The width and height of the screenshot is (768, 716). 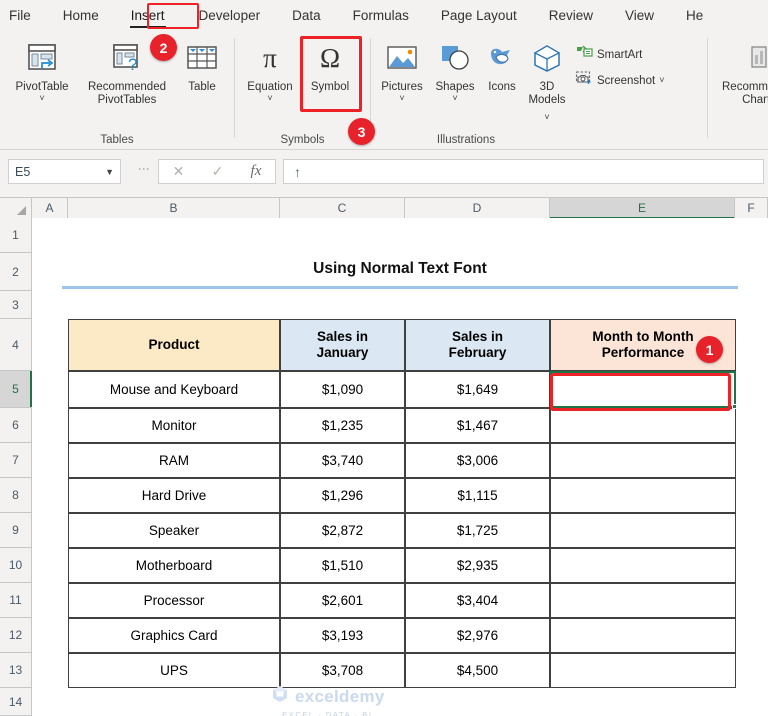 What do you see at coordinates (477, 425) in the screenshot?
I see `table-row: $1,467` at bounding box center [477, 425].